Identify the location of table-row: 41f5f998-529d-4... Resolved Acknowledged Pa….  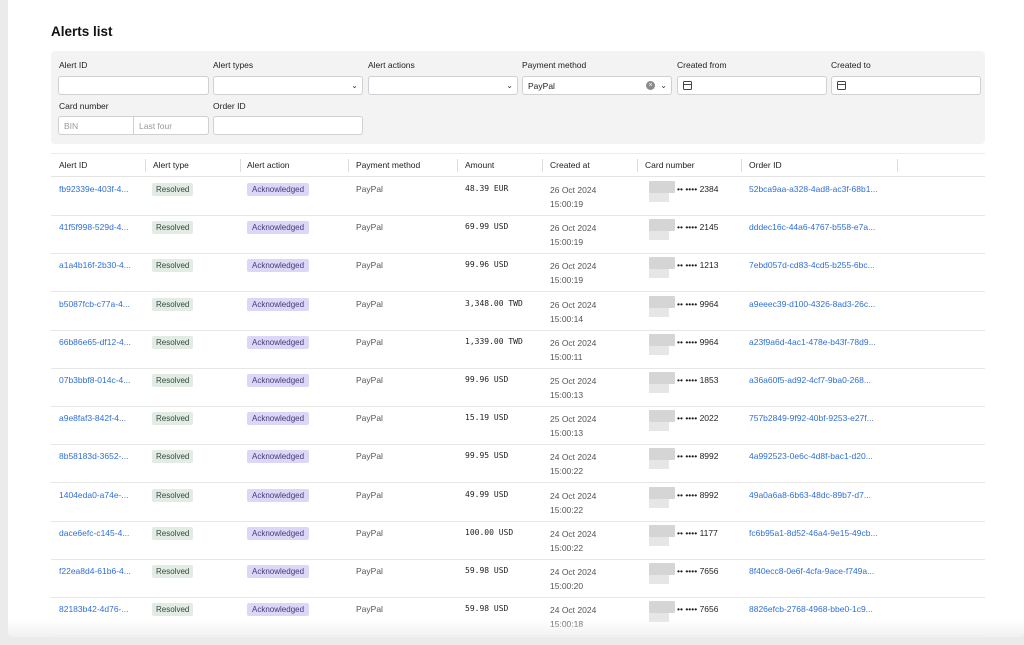
(518, 235).